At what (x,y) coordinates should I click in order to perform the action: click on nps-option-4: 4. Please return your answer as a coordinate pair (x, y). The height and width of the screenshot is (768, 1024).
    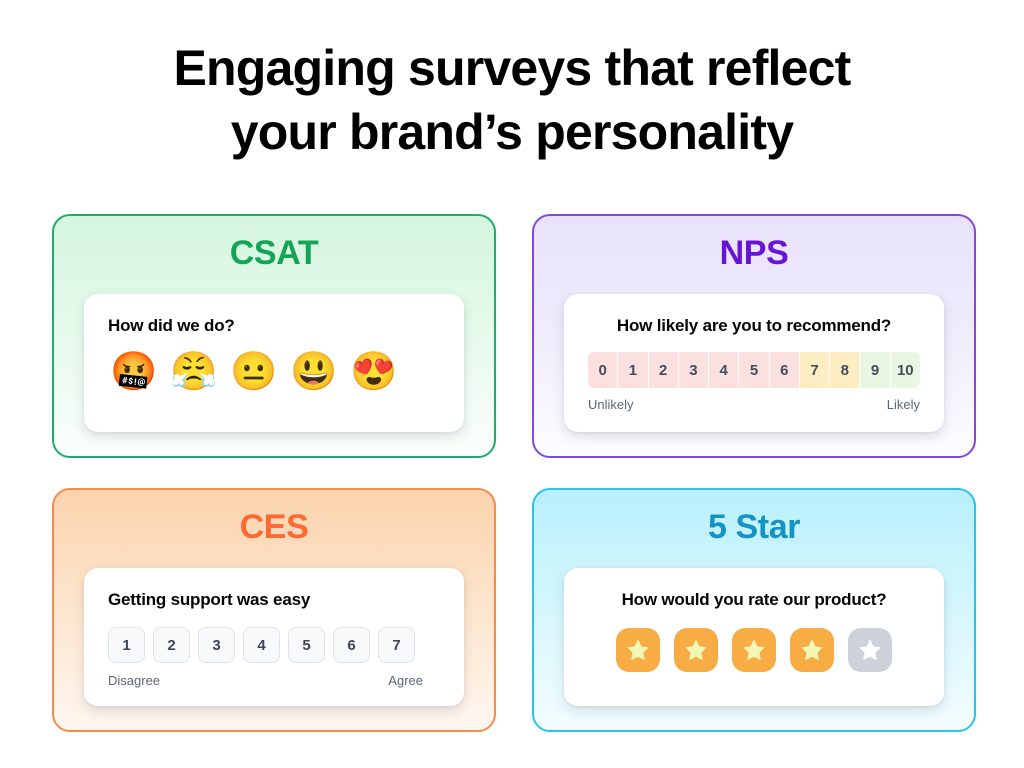
    Looking at the image, I should click on (724, 370).